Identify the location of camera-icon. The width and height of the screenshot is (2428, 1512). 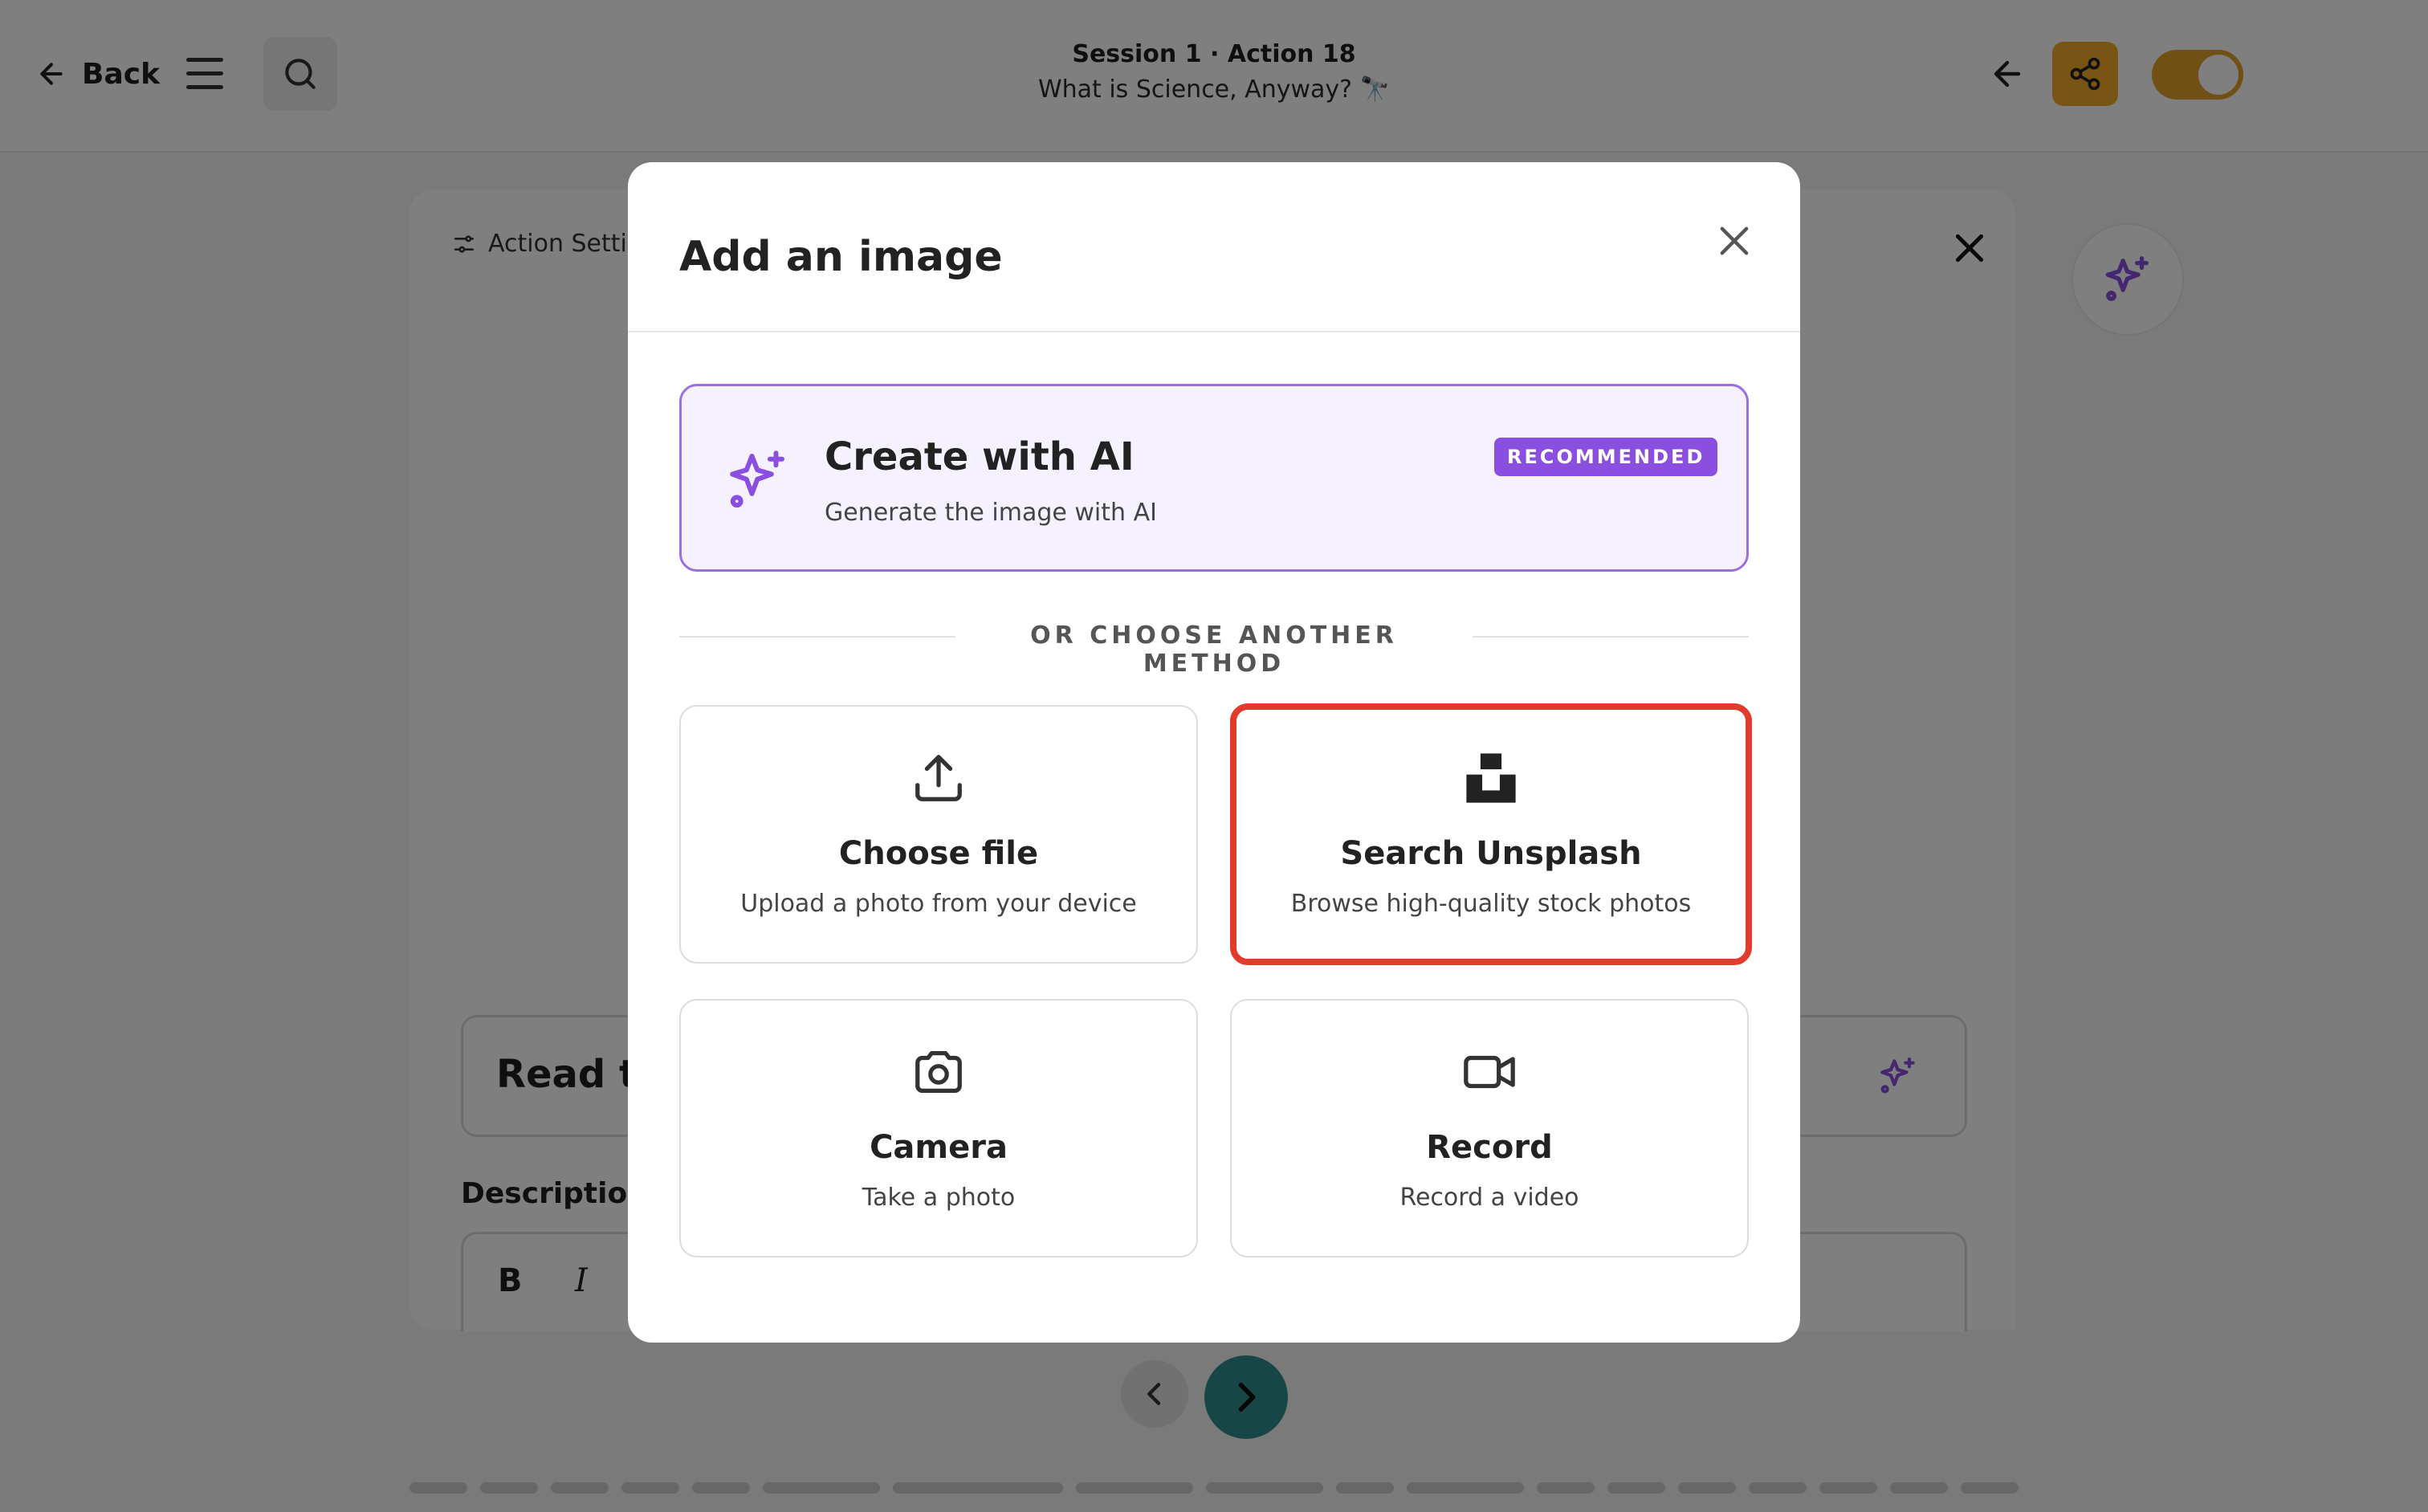
(938, 1072).